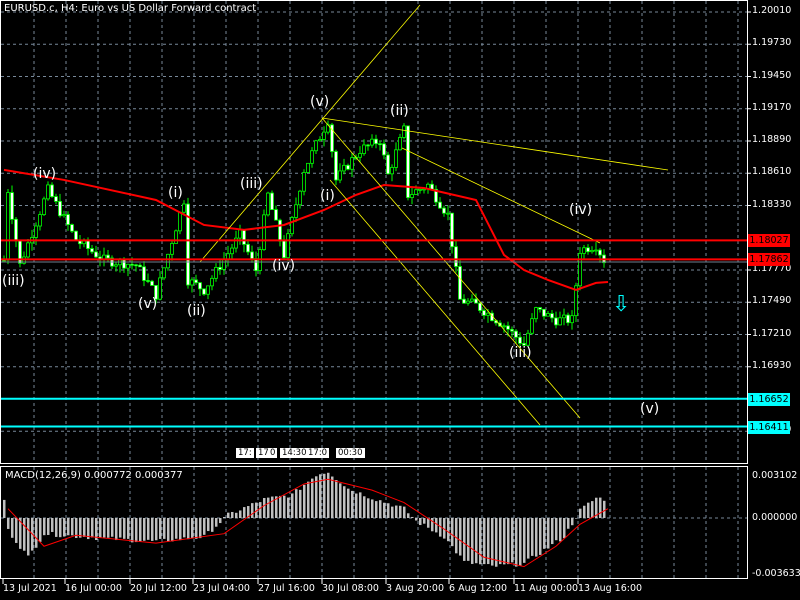 The width and height of the screenshot is (800, 600). What do you see at coordinates (30, 588) in the screenshot?
I see `time-axis-label: 13 Jul 2021` at bounding box center [30, 588].